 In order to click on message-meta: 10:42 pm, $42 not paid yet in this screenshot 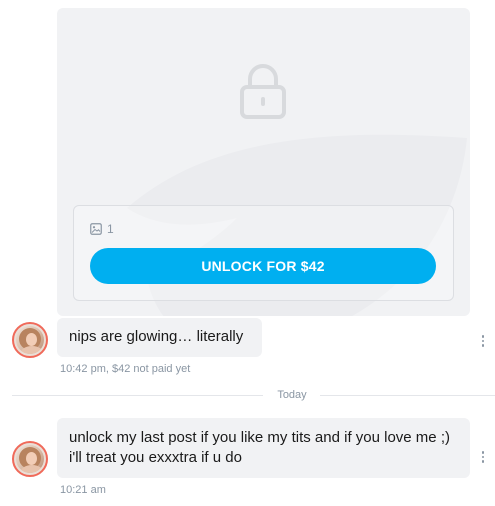, I will do `click(125, 369)`.